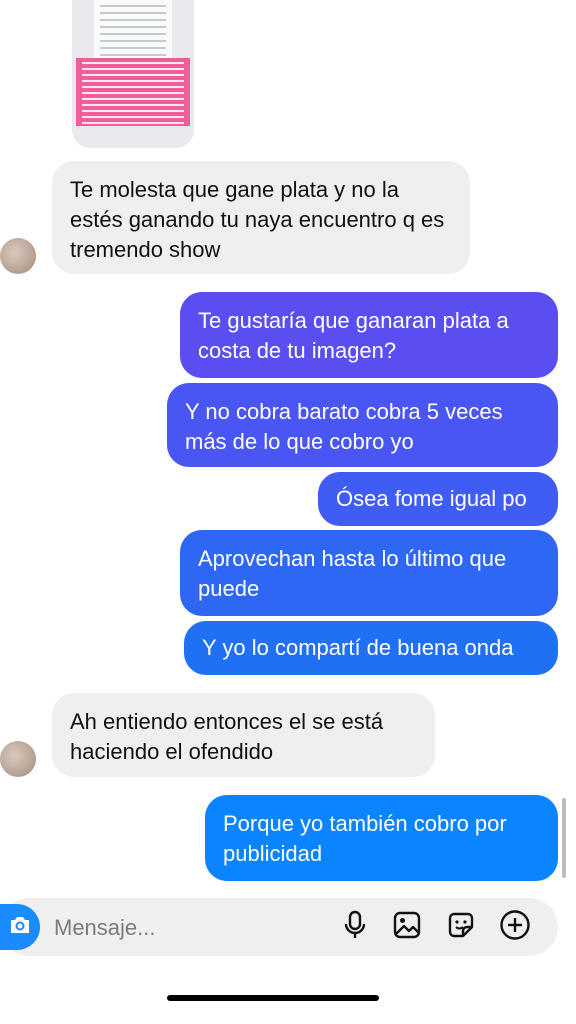  Describe the element at coordinates (369, 573) in the screenshot. I see `outgoing-message: Aprovechan hasta lo último que puede` at that location.